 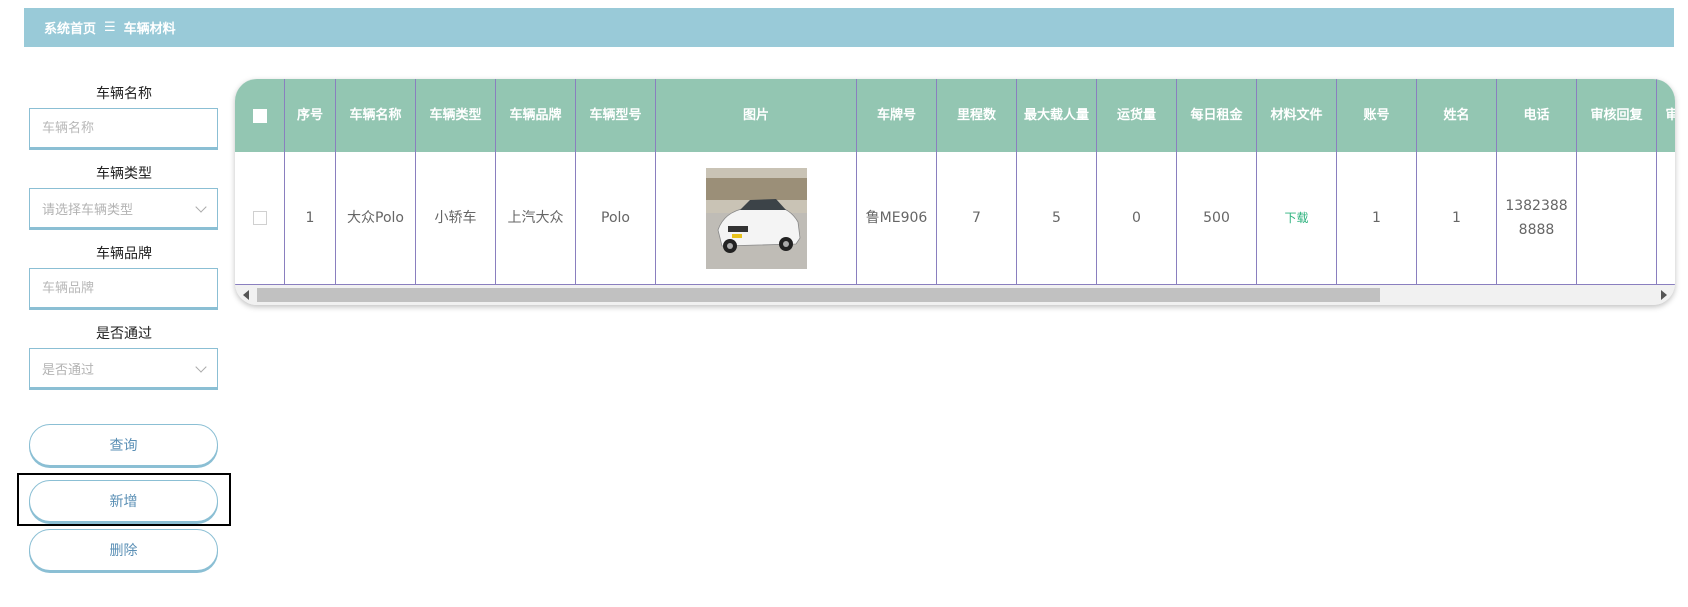 I want to click on cell-max-passengers: 5, so click(x=1057, y=218).